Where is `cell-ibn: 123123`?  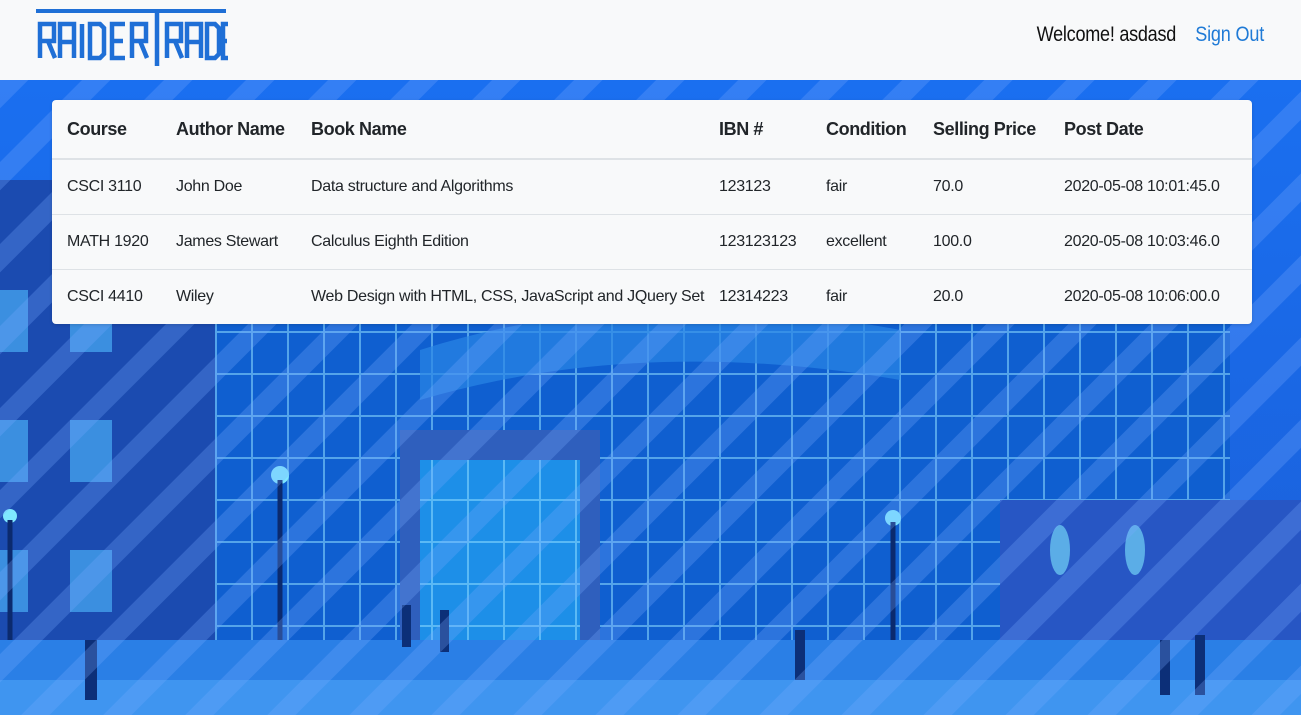 cell-ibn: 123123 is located at coordinates (745, 186).